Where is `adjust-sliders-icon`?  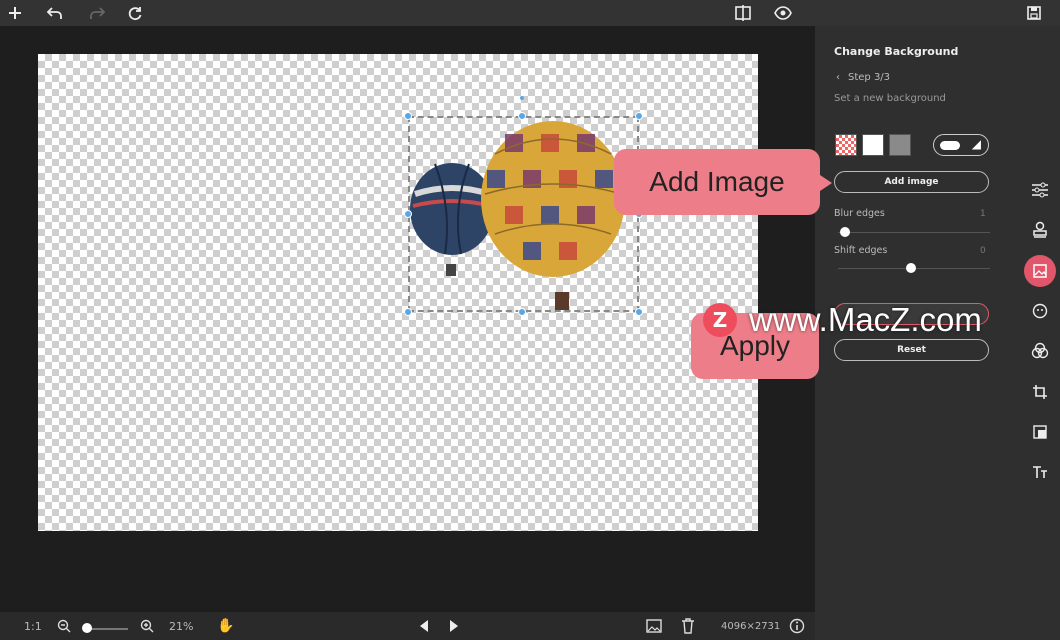 adjust-sliders-icon is located at coordinates (1040, 190).